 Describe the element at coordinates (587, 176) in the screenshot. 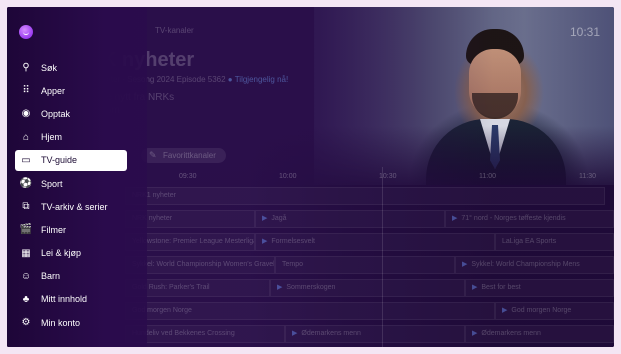

I see `time-label: 11:30` at that location.